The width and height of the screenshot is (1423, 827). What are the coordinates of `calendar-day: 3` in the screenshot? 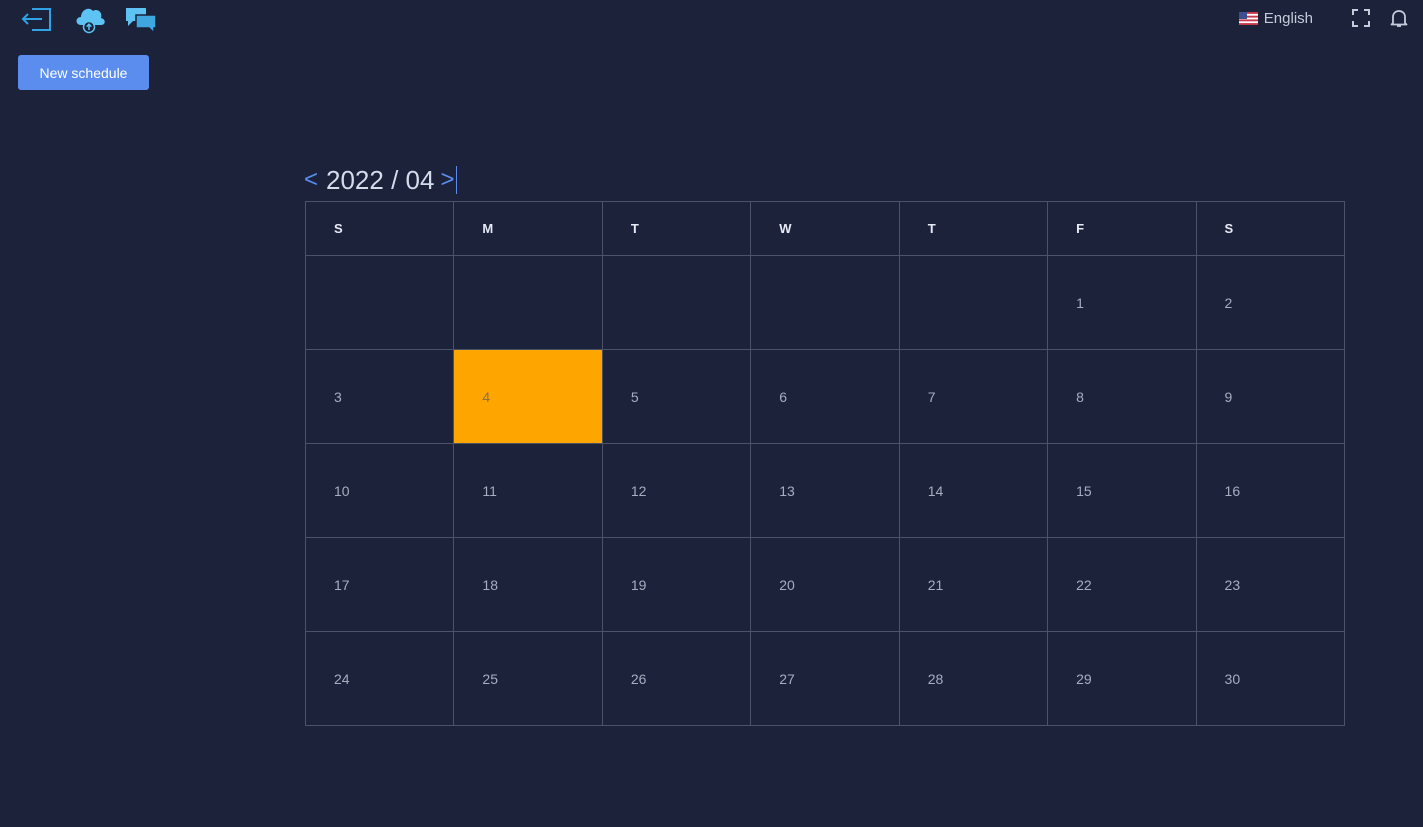 It's located at (379, 396).